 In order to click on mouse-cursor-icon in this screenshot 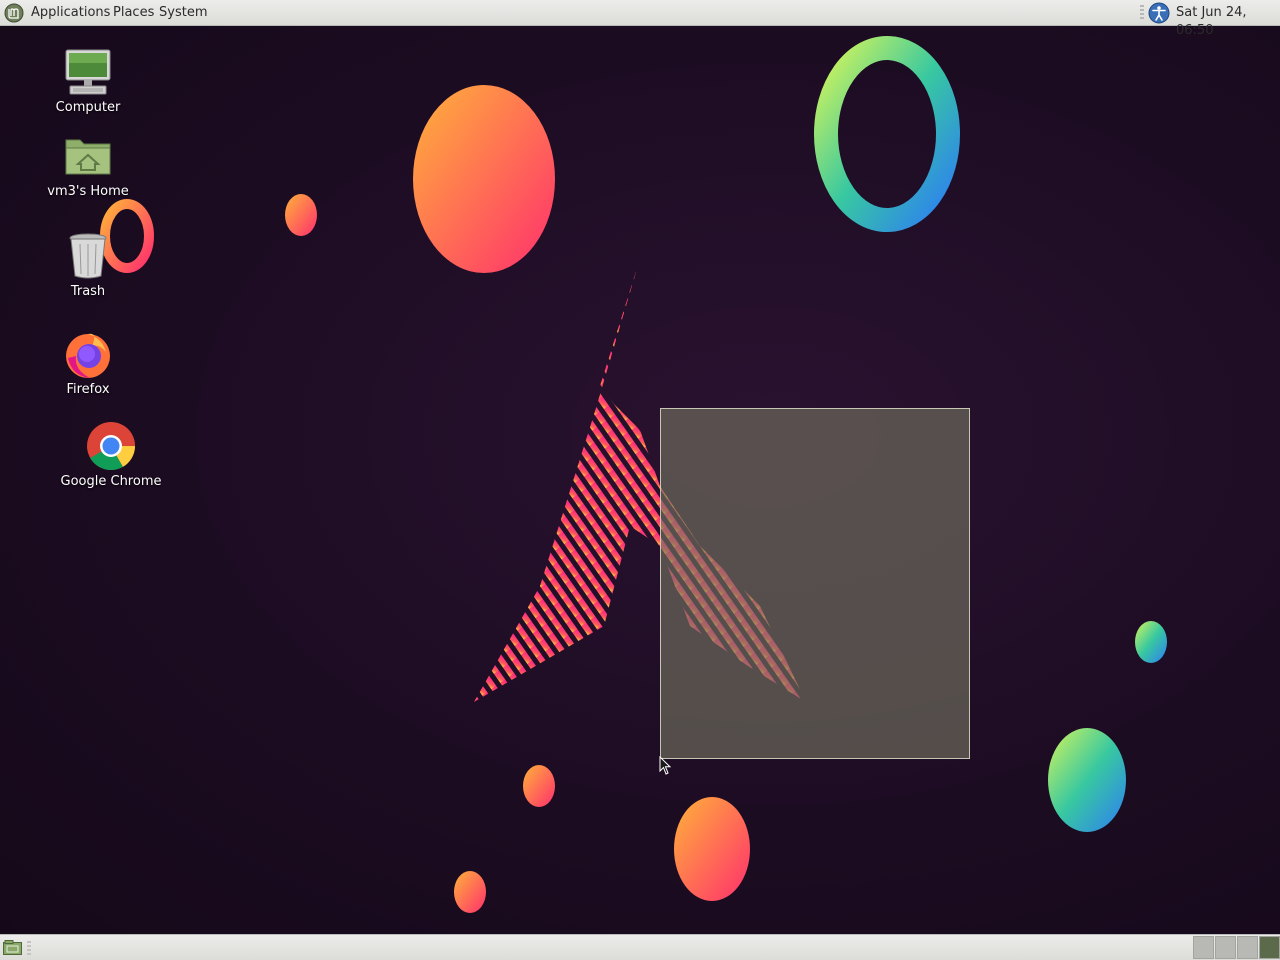, I will do `click(665, 765)`.